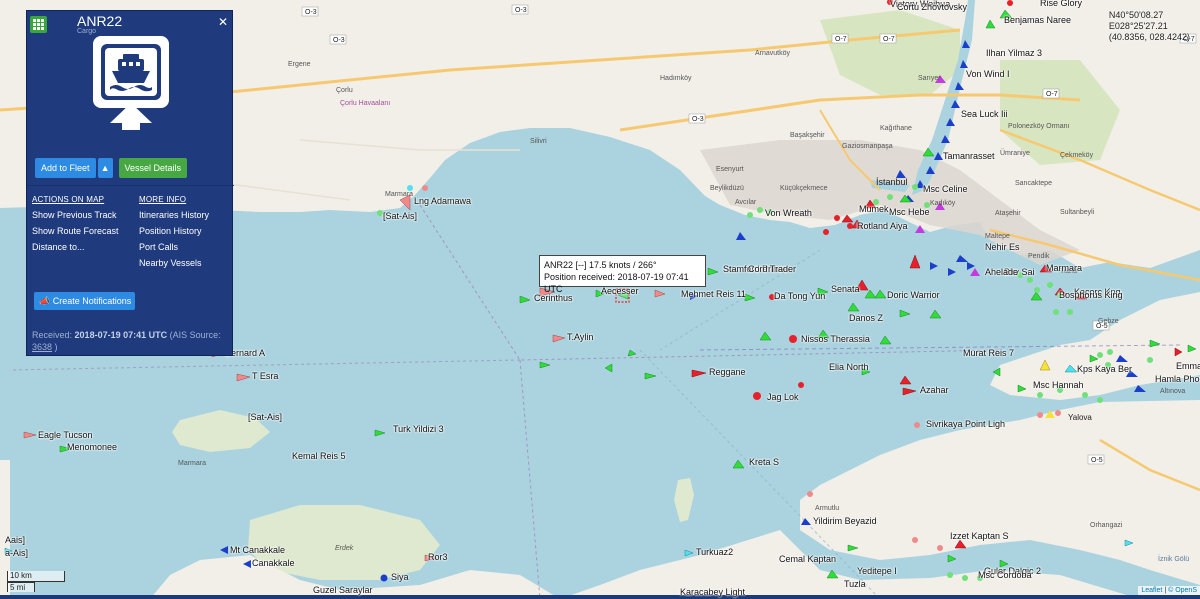 The width and height of the screenshot is (1200, 599). I want to click on vessel-label: Ror3, so click(438, 557).